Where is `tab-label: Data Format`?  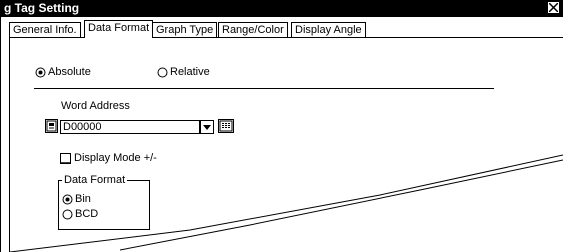 tab-label: Data Format is located at coordinates (119, 28).